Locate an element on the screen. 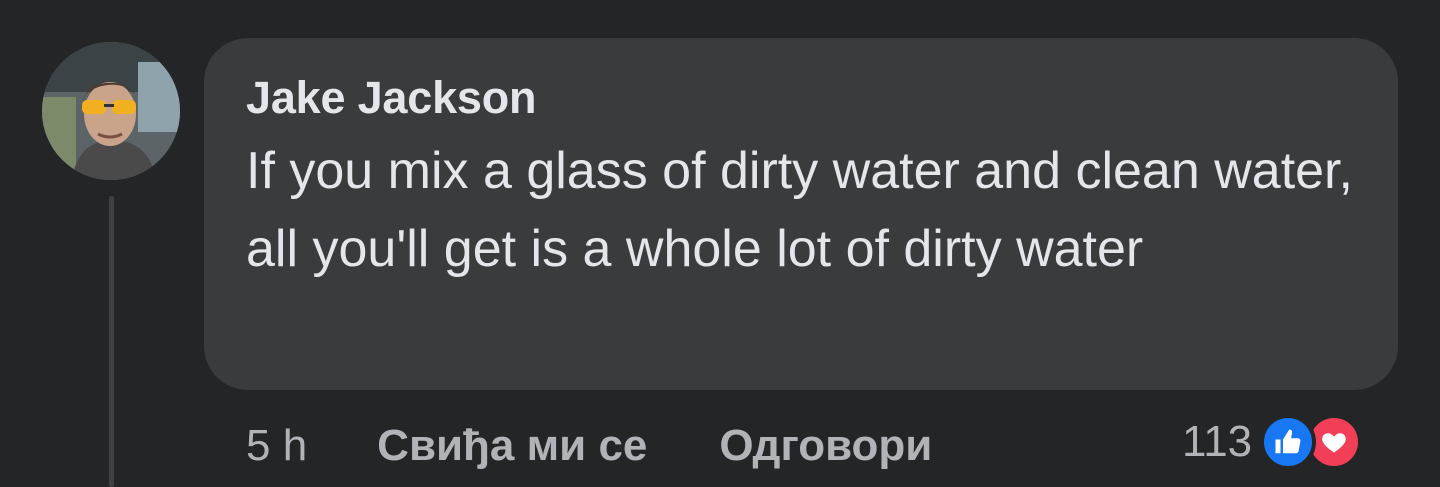  reply-button: Одговори is located at coordinates (825, 446).